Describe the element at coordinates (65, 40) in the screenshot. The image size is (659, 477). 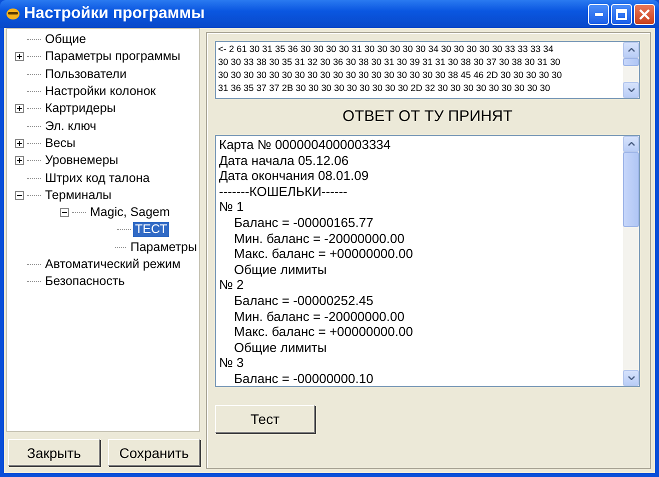
I see `tree-item: Общие` at that location.